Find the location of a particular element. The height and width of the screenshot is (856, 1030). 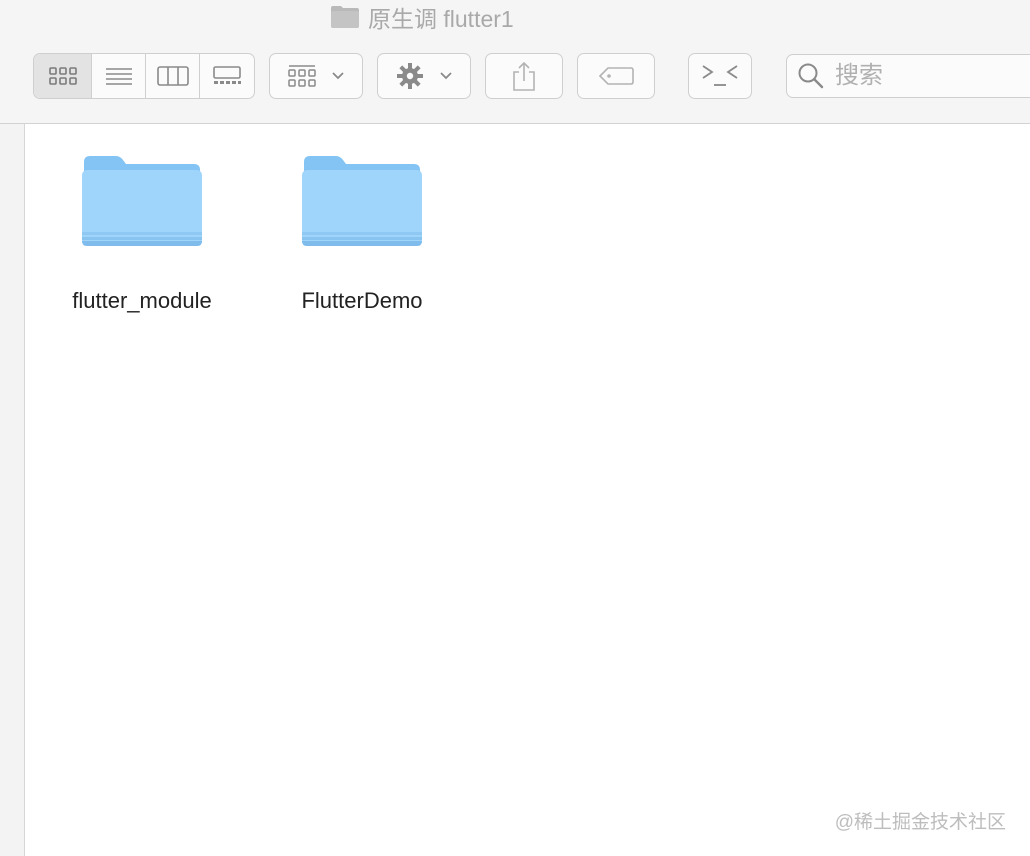

gallery-view-icon is located at coordinates (227, 75).